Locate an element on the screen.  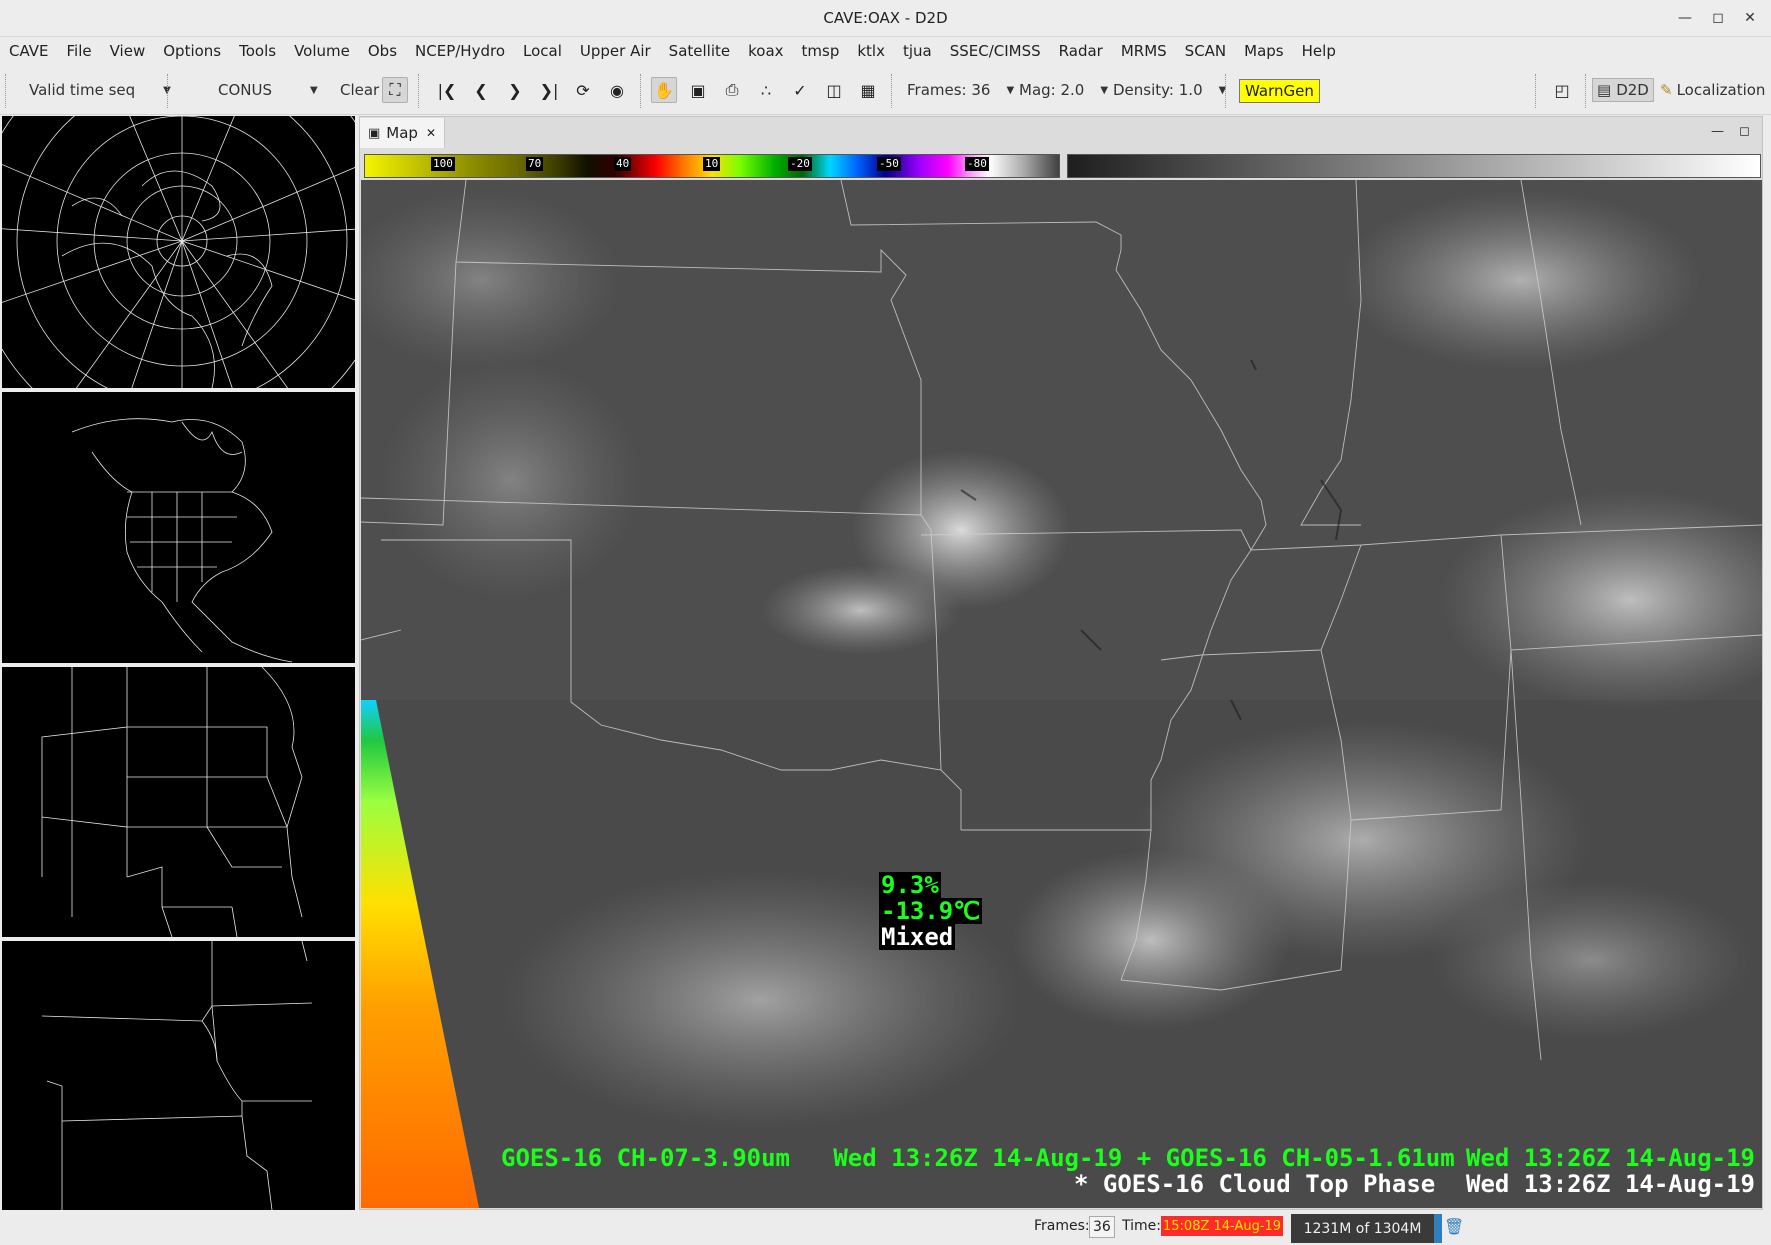
menu-ktlx: ktlx is located at coordinates (871, 51).